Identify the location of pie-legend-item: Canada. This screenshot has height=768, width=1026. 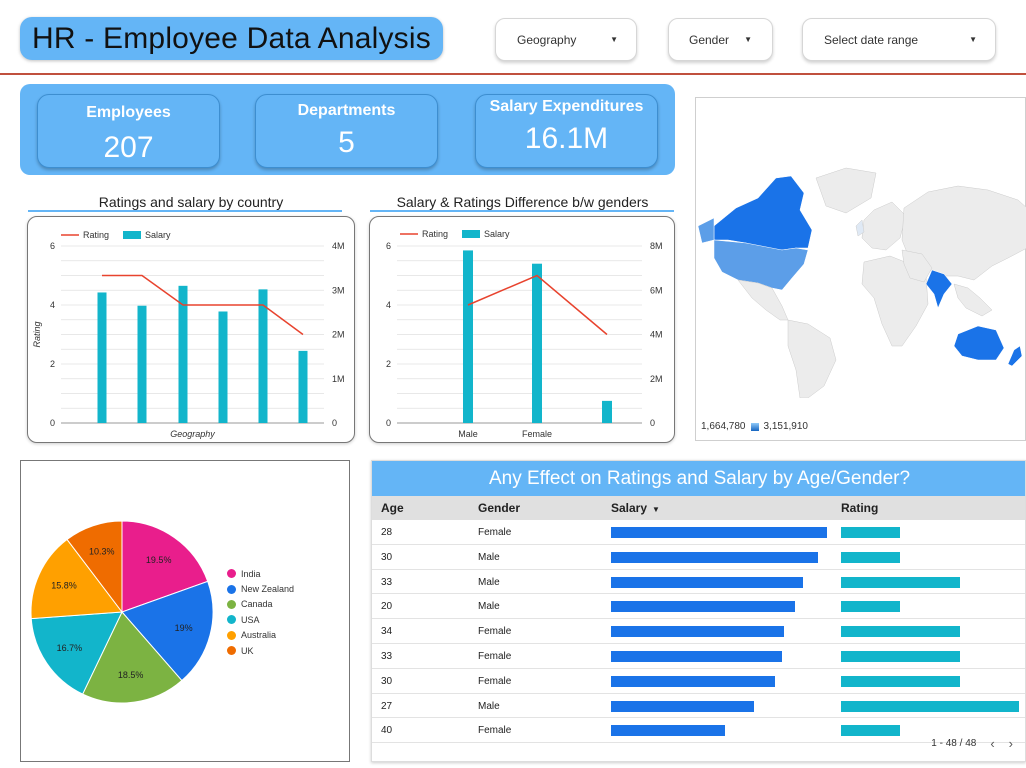
(260, 604).